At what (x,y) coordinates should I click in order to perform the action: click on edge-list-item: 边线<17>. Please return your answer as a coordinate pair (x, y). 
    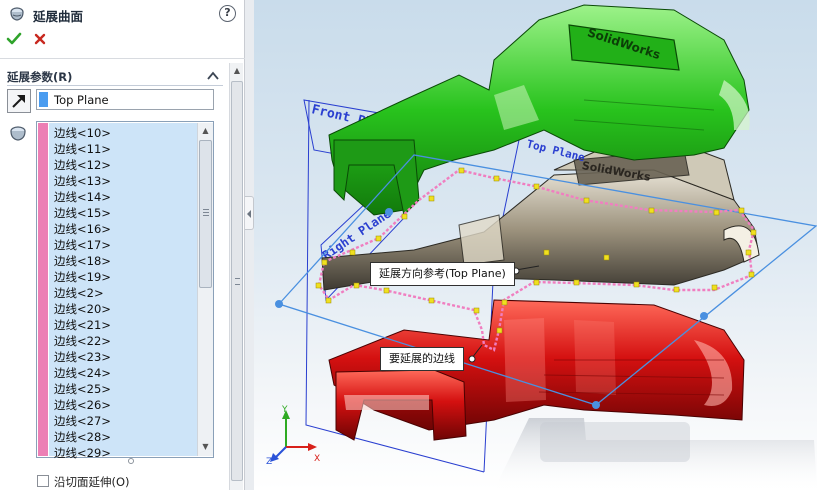
    Looking at the image, I should click on (124, 245).